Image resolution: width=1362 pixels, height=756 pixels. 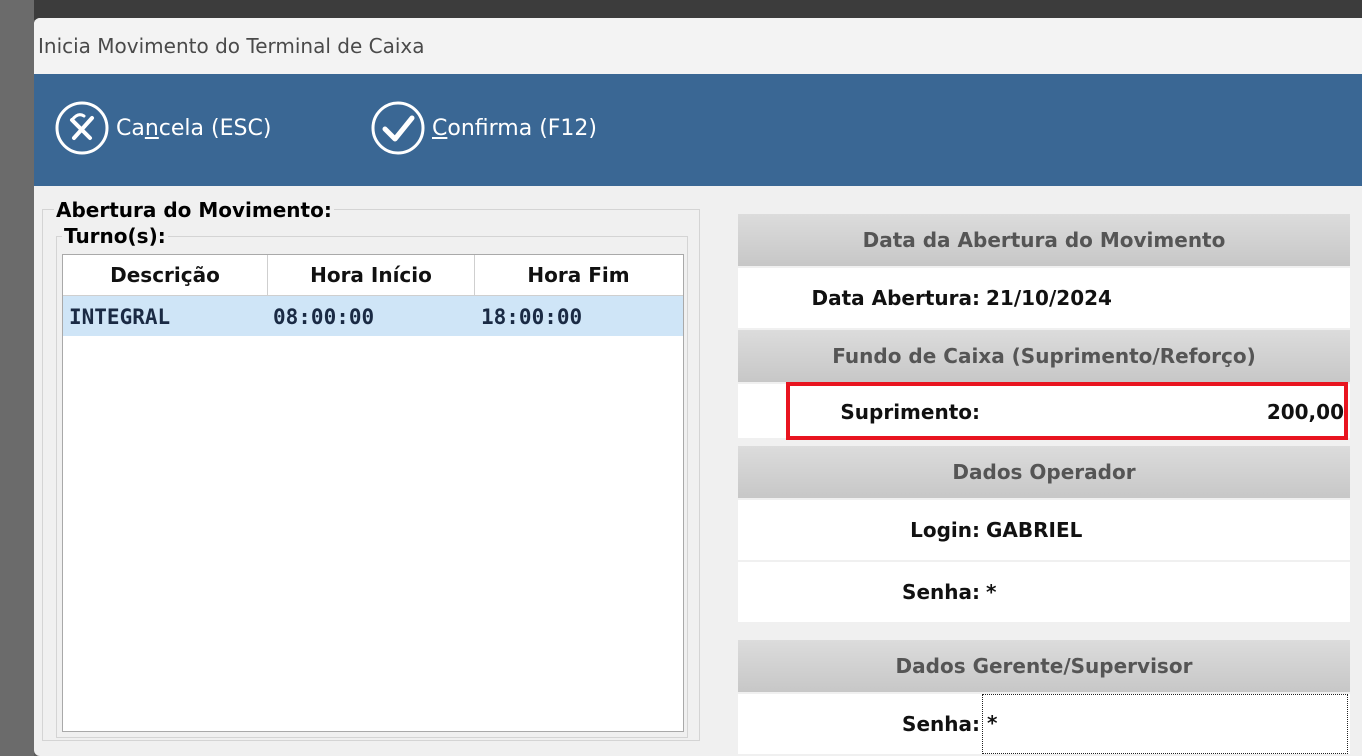 I want to click on confirm-button: Confirma (F12), so click(x=483, y=128).